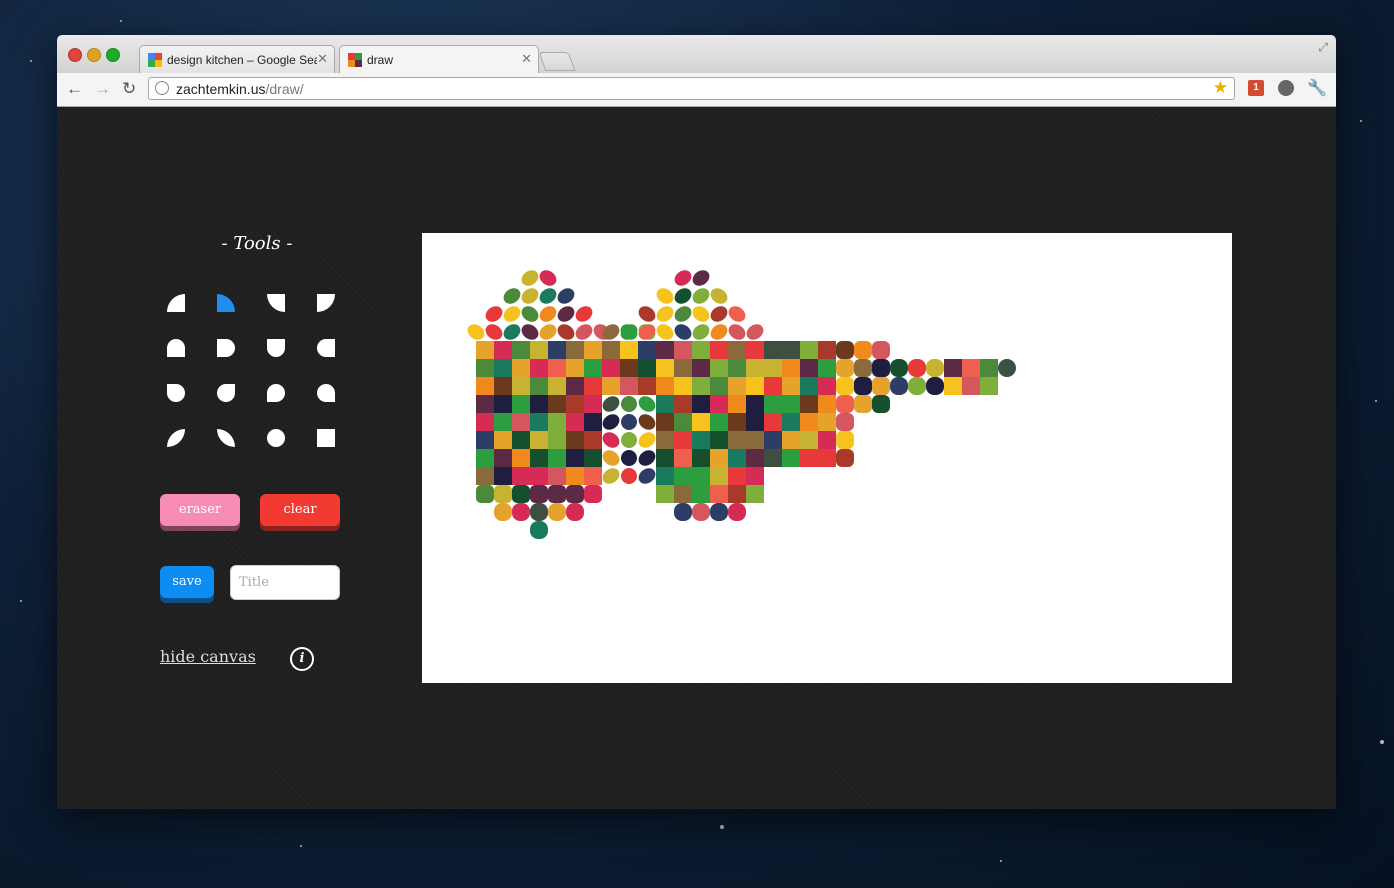  I want to click on info-icon: i, so click(302, 659).